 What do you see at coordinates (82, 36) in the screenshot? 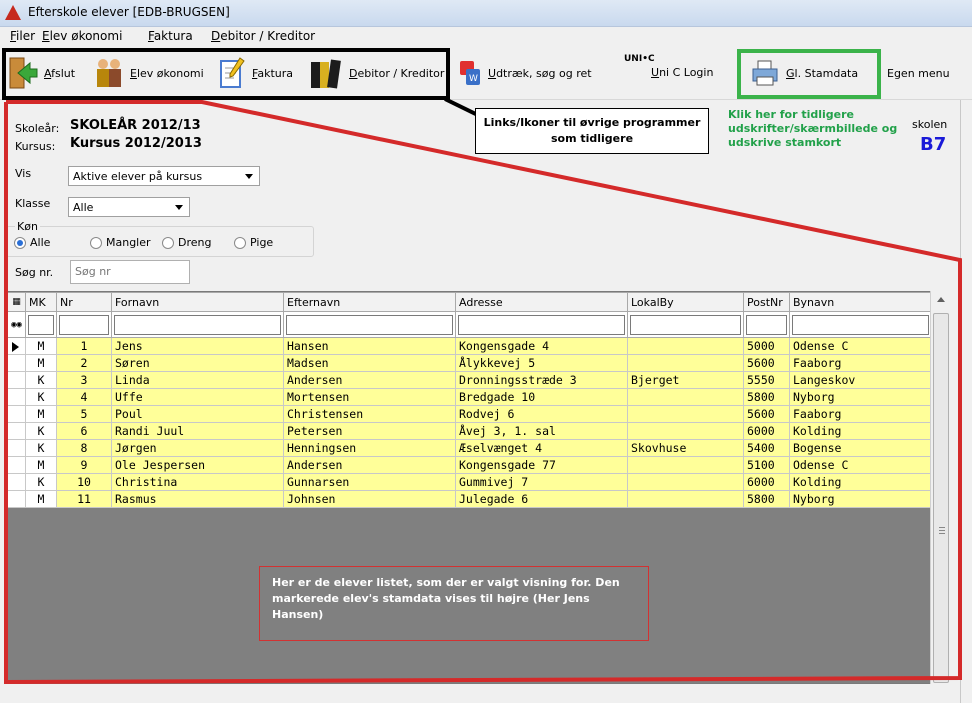
I see `menu-elev-okonomi: Elev økonomi` at bounding box center [82, 36].